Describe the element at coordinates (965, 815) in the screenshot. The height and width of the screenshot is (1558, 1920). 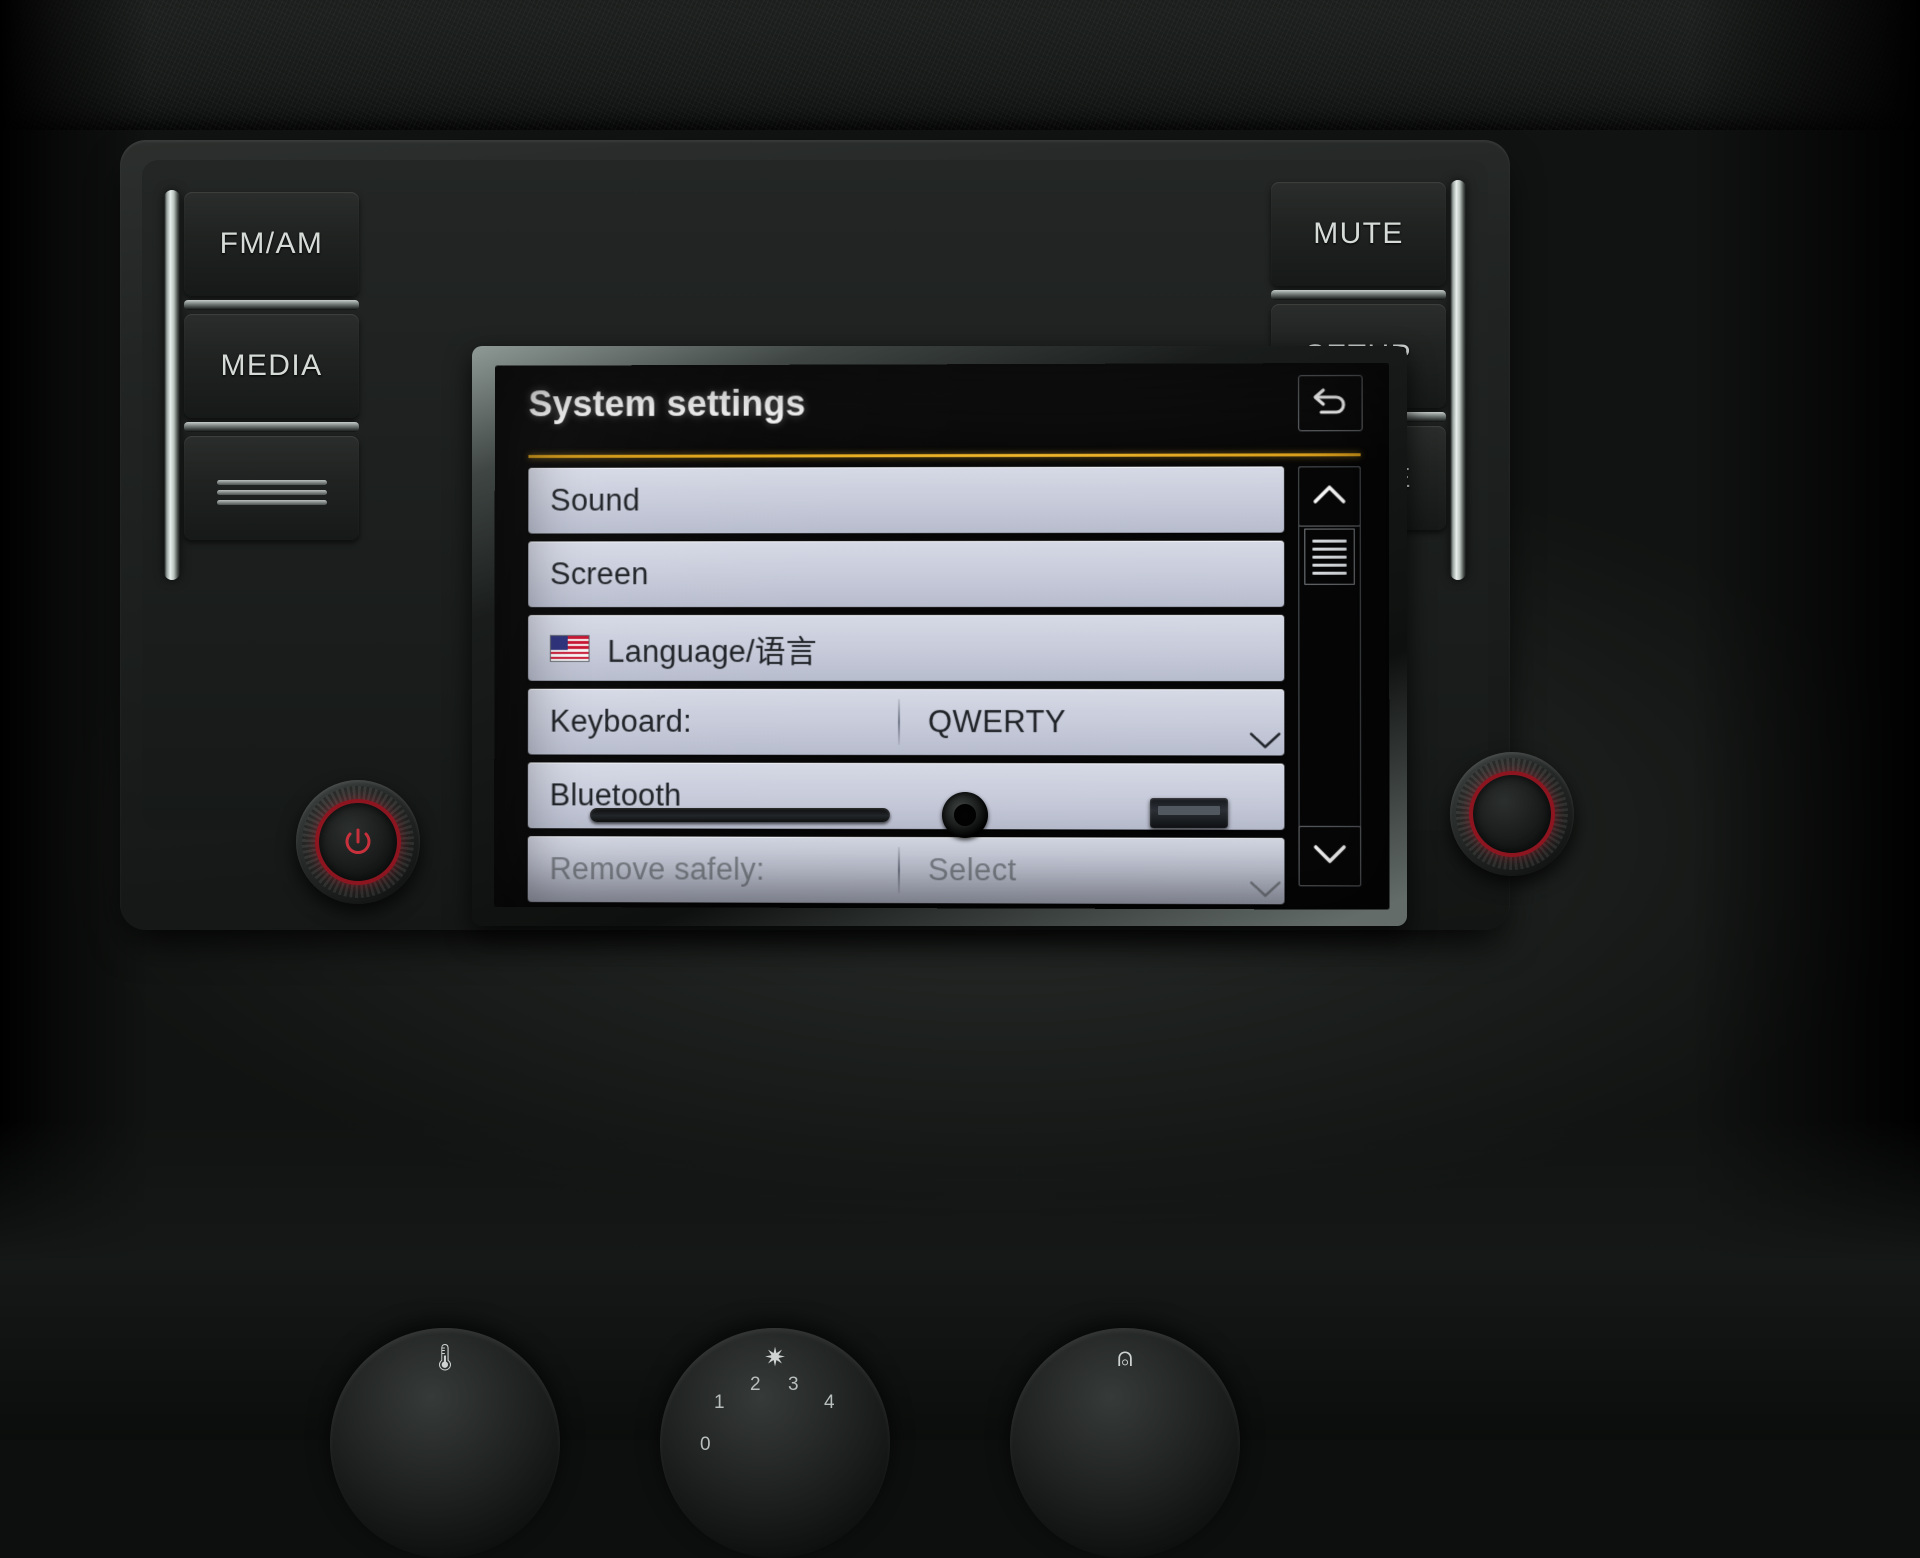
I see `aux-jack` at that location.